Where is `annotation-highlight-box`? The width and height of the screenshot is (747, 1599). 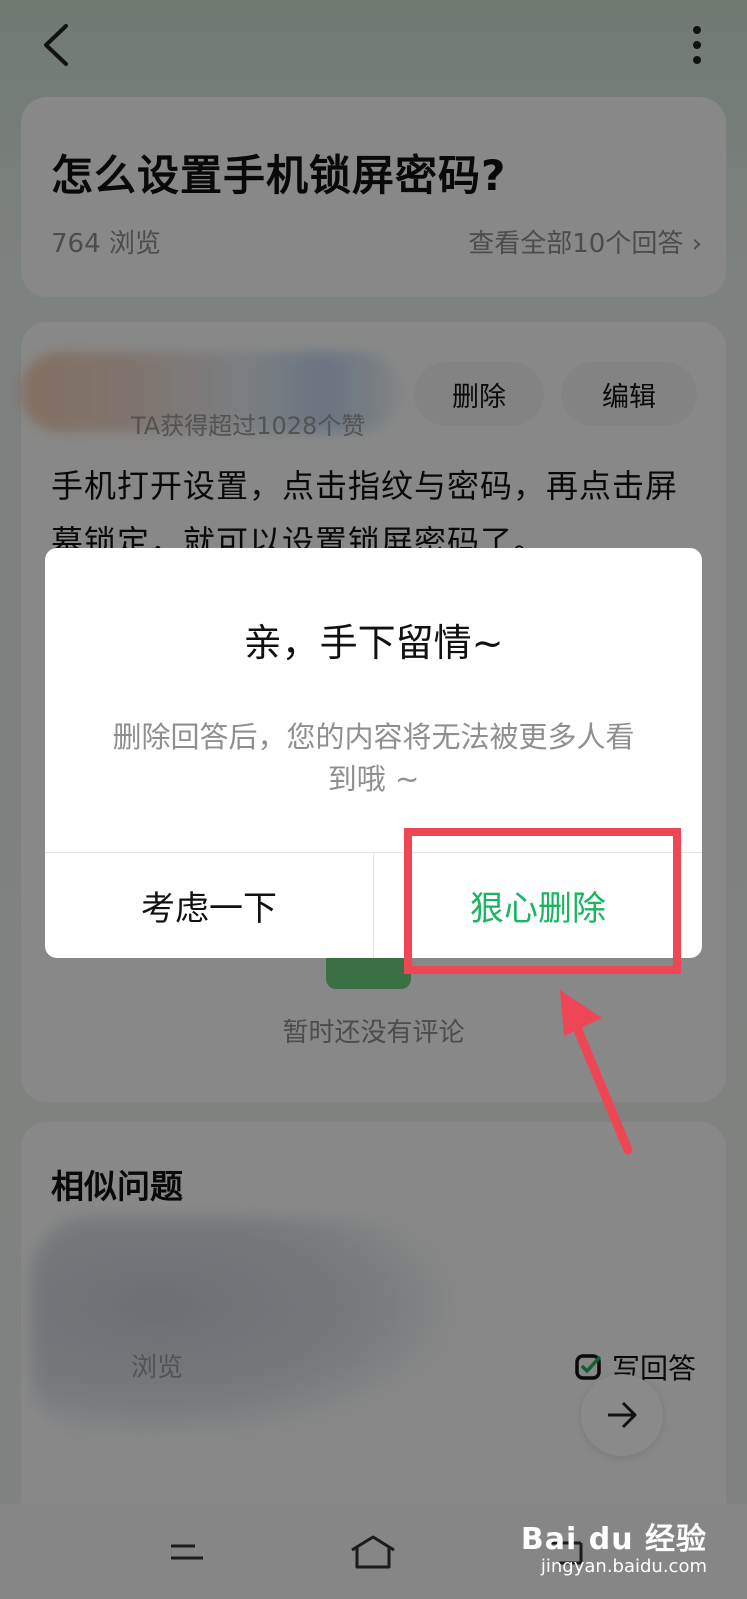 annotation-highlight-box is located at coordinates (542, 901).